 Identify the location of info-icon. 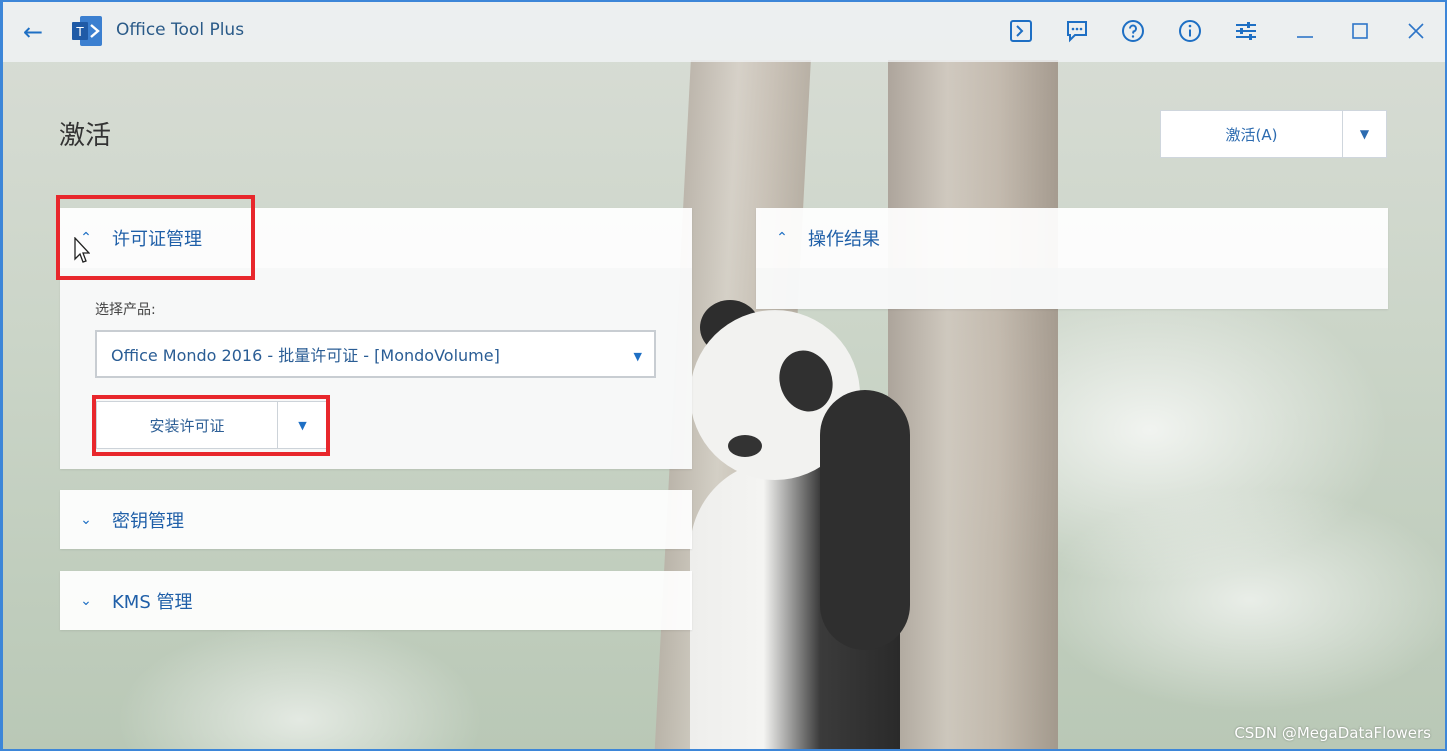
(1190, 31).